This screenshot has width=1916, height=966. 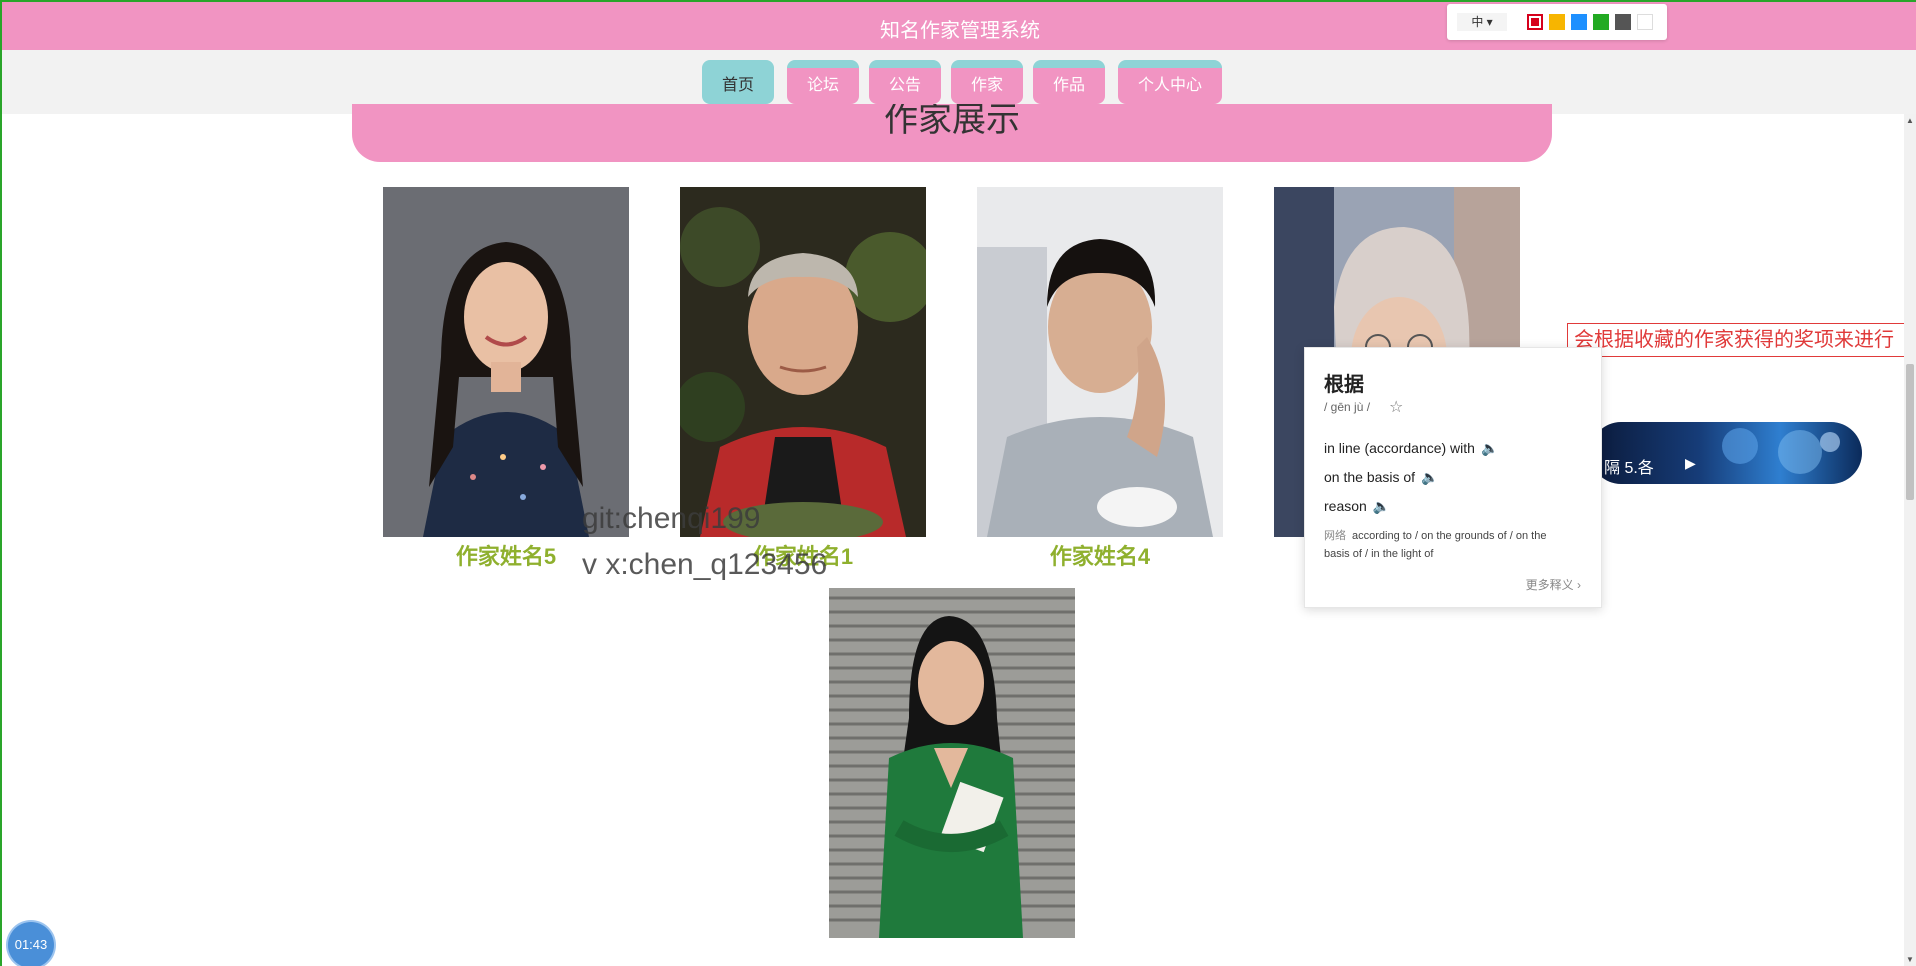 What do you see at coordinates (1335, 536) in the screenshot?
I see `web-label: 网络` at bounding box center [1335, 536].